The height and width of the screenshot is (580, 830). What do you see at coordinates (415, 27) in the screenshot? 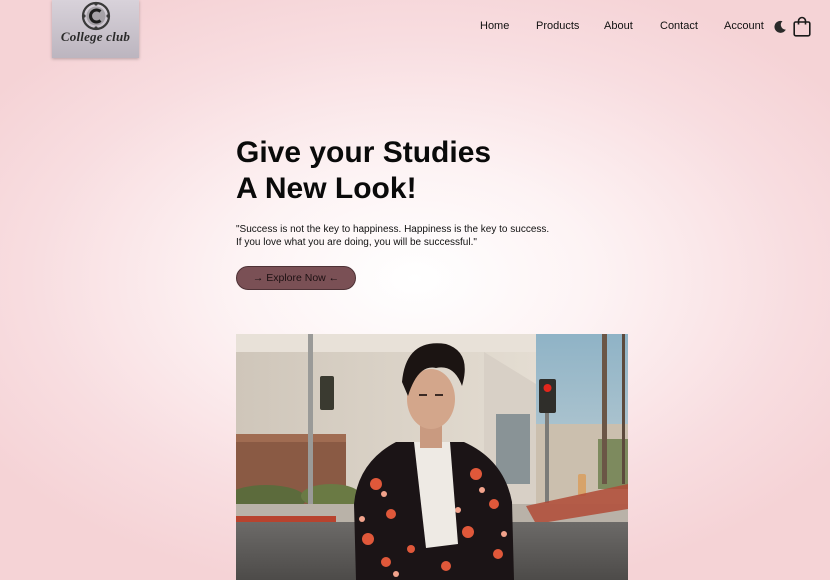
I see `main-nav: Home Products About Contact Account` at bounding box center [415, 27].